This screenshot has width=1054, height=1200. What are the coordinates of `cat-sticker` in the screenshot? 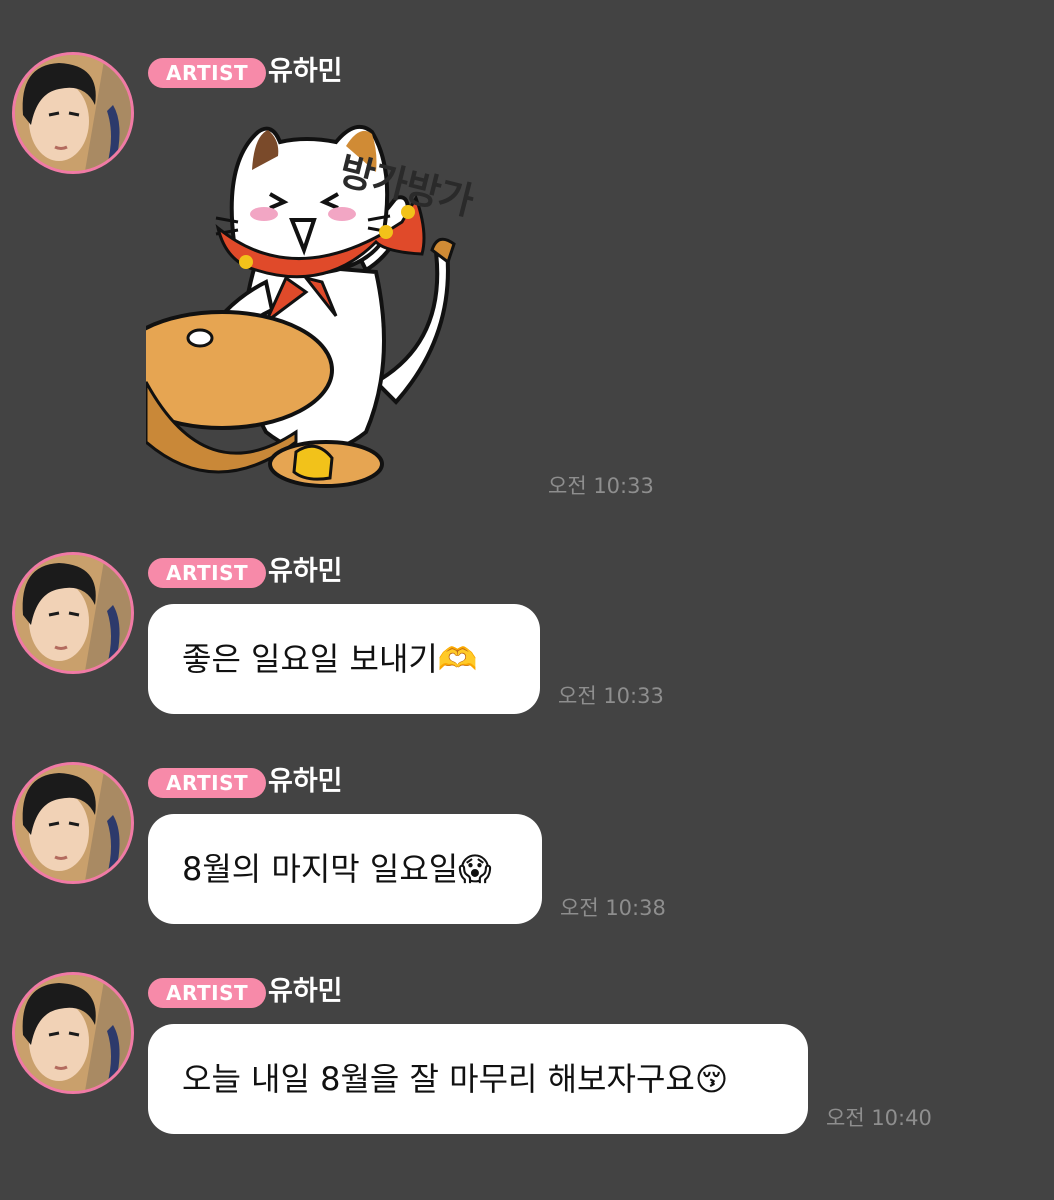 It's located at (318, 302).